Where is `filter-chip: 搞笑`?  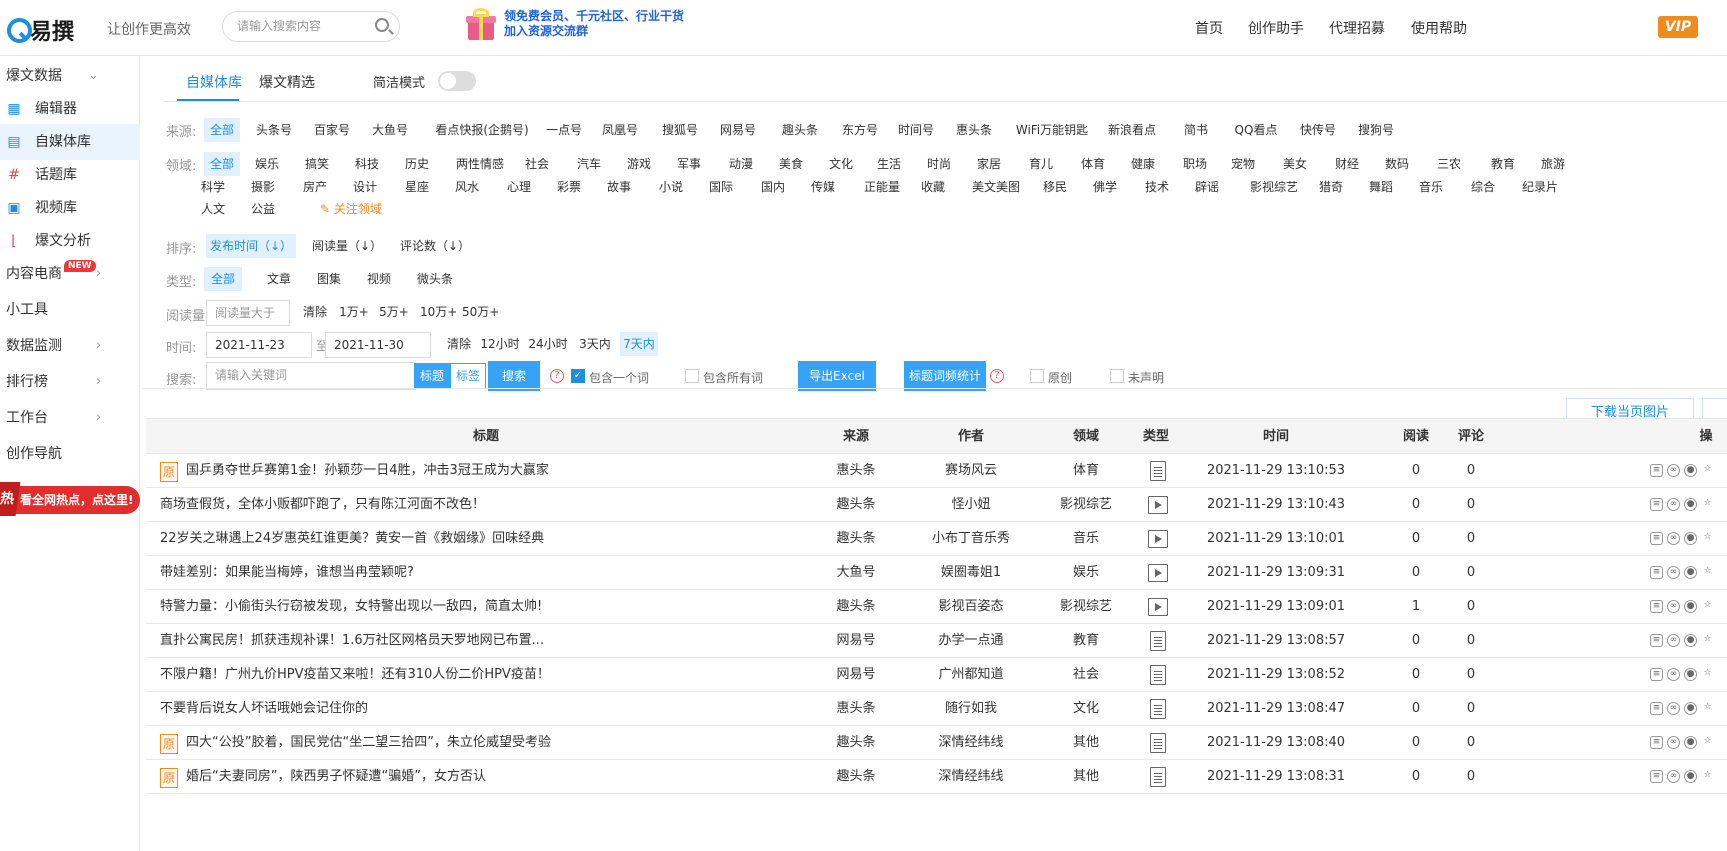 filter-chip: 搞笑 is located at coordinates (317, 164).